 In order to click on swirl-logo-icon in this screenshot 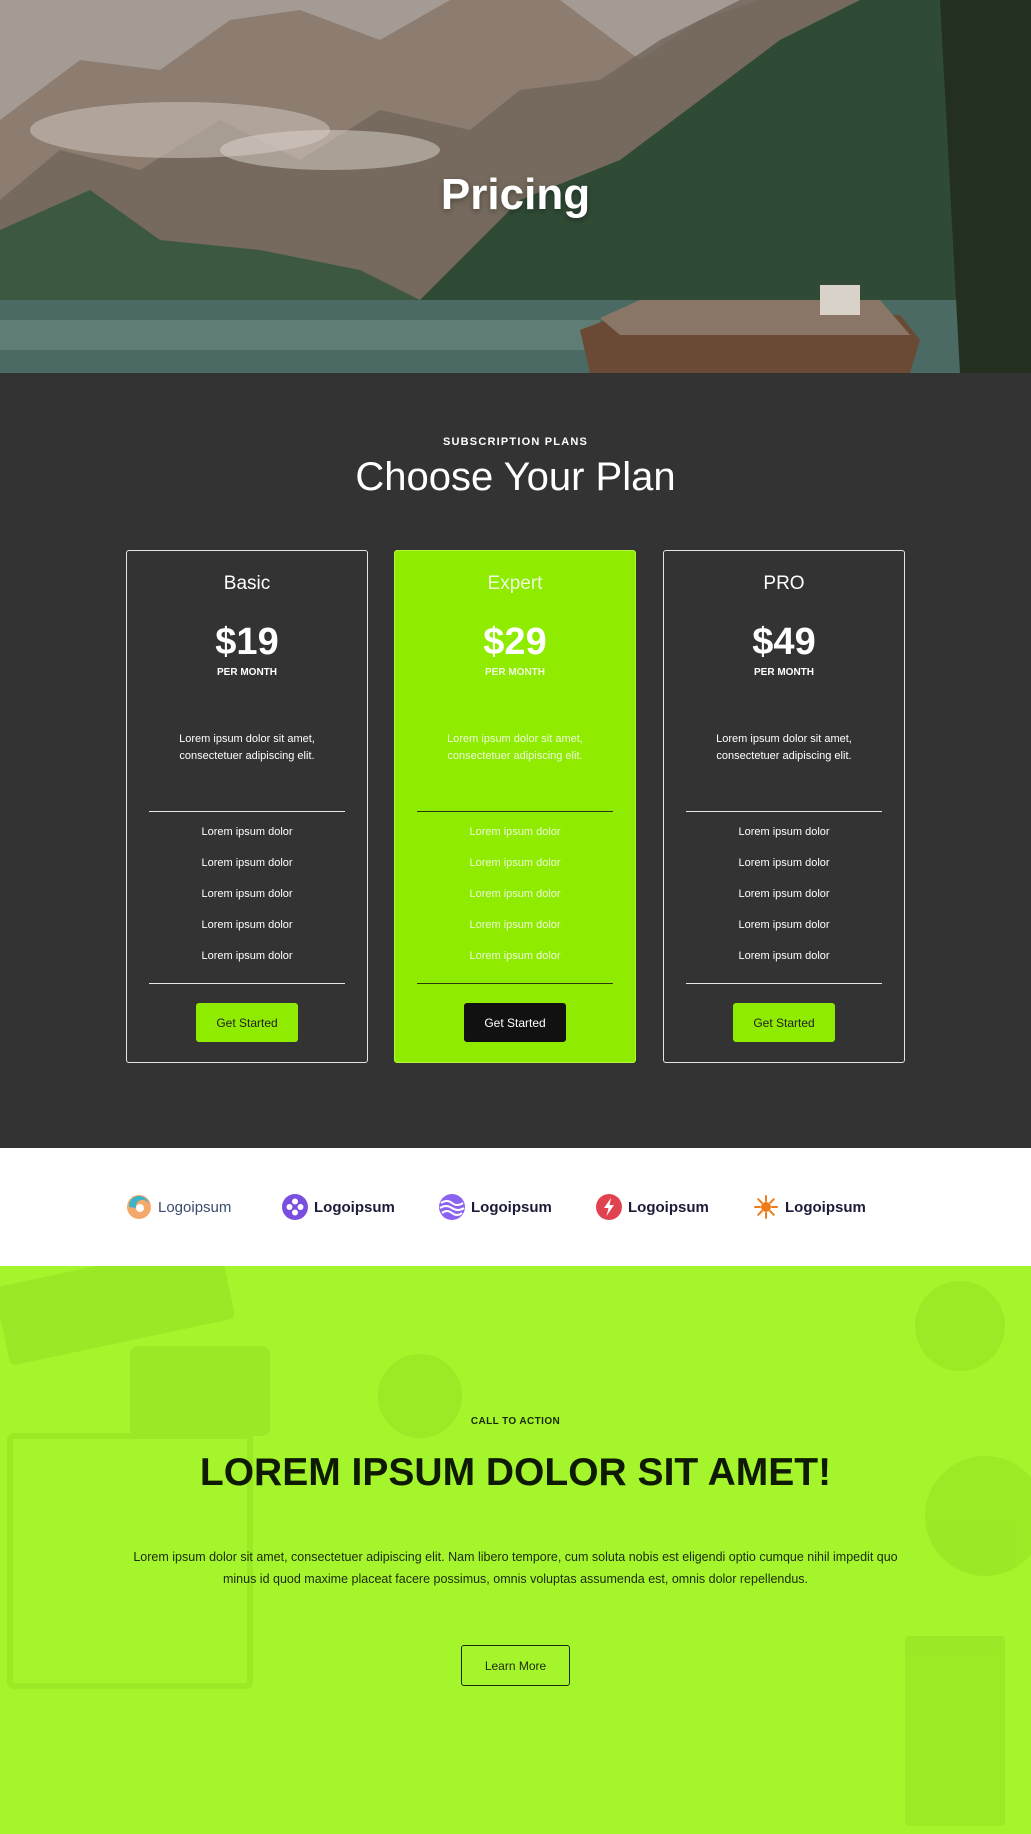, I will do `click(139, 1207)`.